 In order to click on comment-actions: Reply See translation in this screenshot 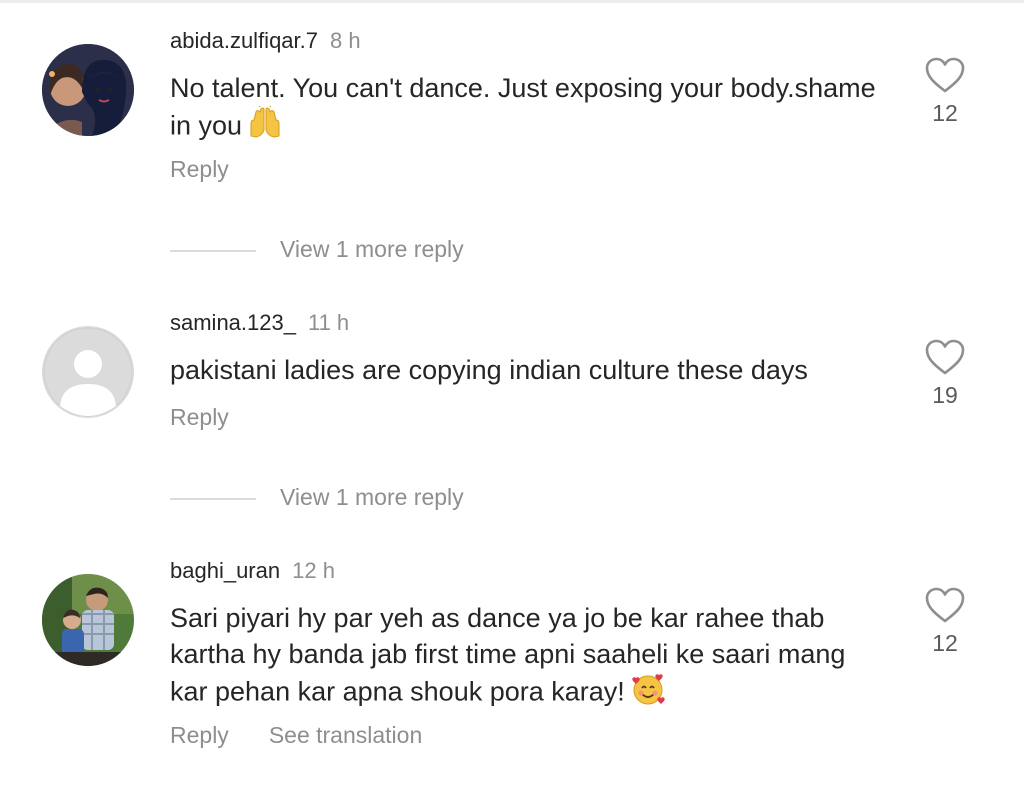, I will do `click(316, 735)`.